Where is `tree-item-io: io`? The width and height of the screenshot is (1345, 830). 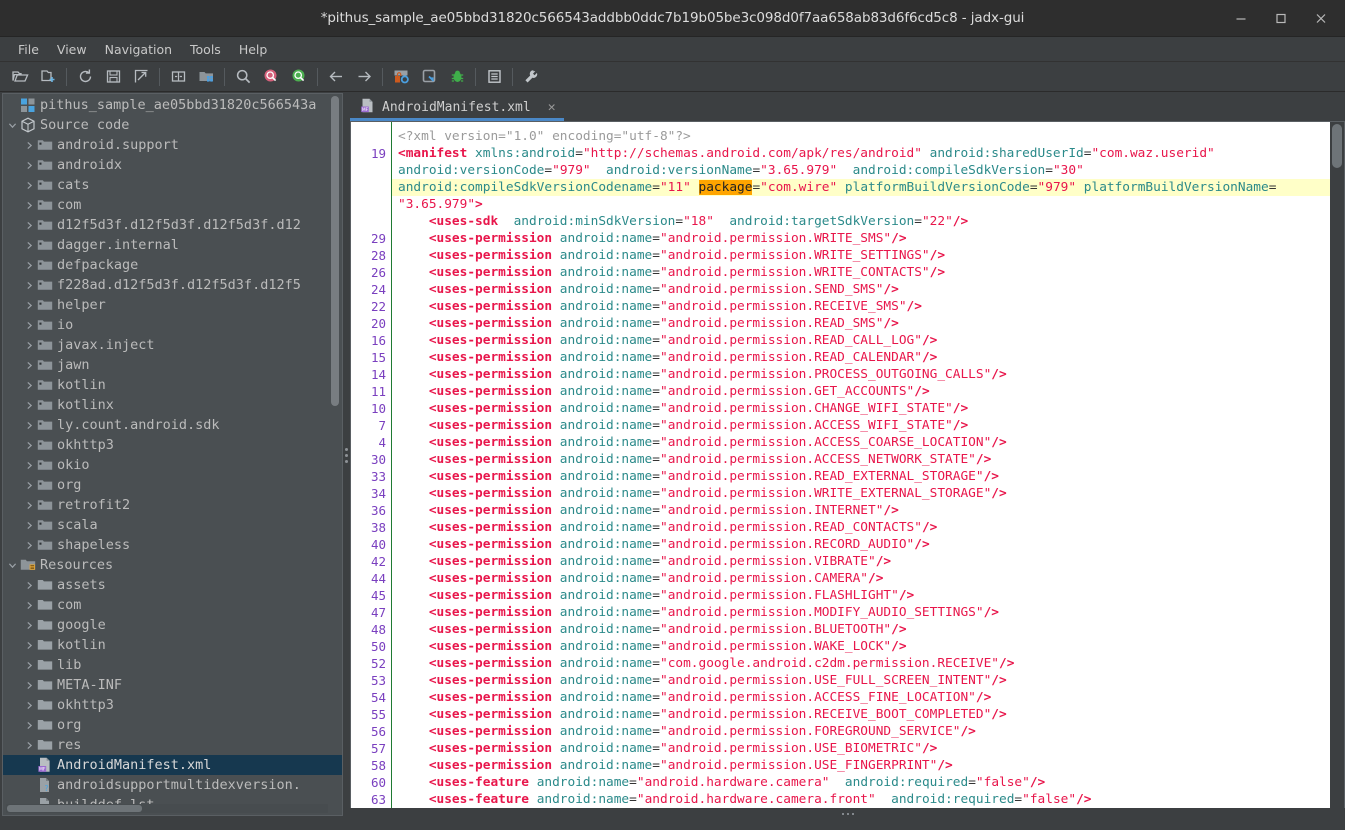
tree-item-io: io is located at coordinates (172, 325).